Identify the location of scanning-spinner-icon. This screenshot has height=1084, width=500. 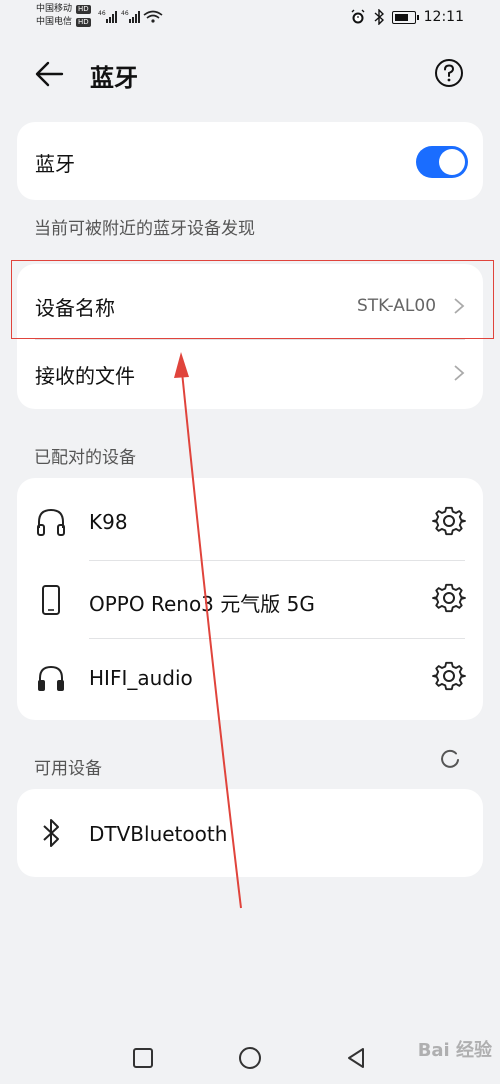
(450, 758).